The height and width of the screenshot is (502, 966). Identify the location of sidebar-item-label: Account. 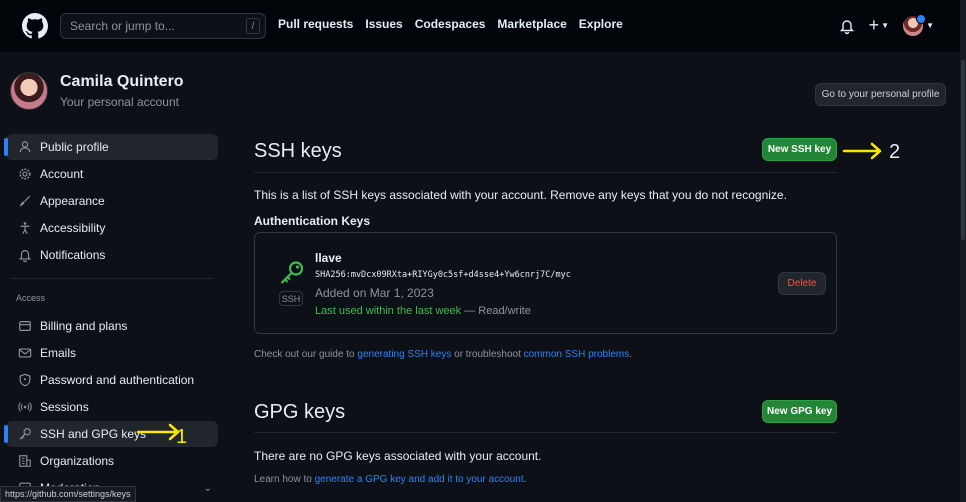
(62, 174).